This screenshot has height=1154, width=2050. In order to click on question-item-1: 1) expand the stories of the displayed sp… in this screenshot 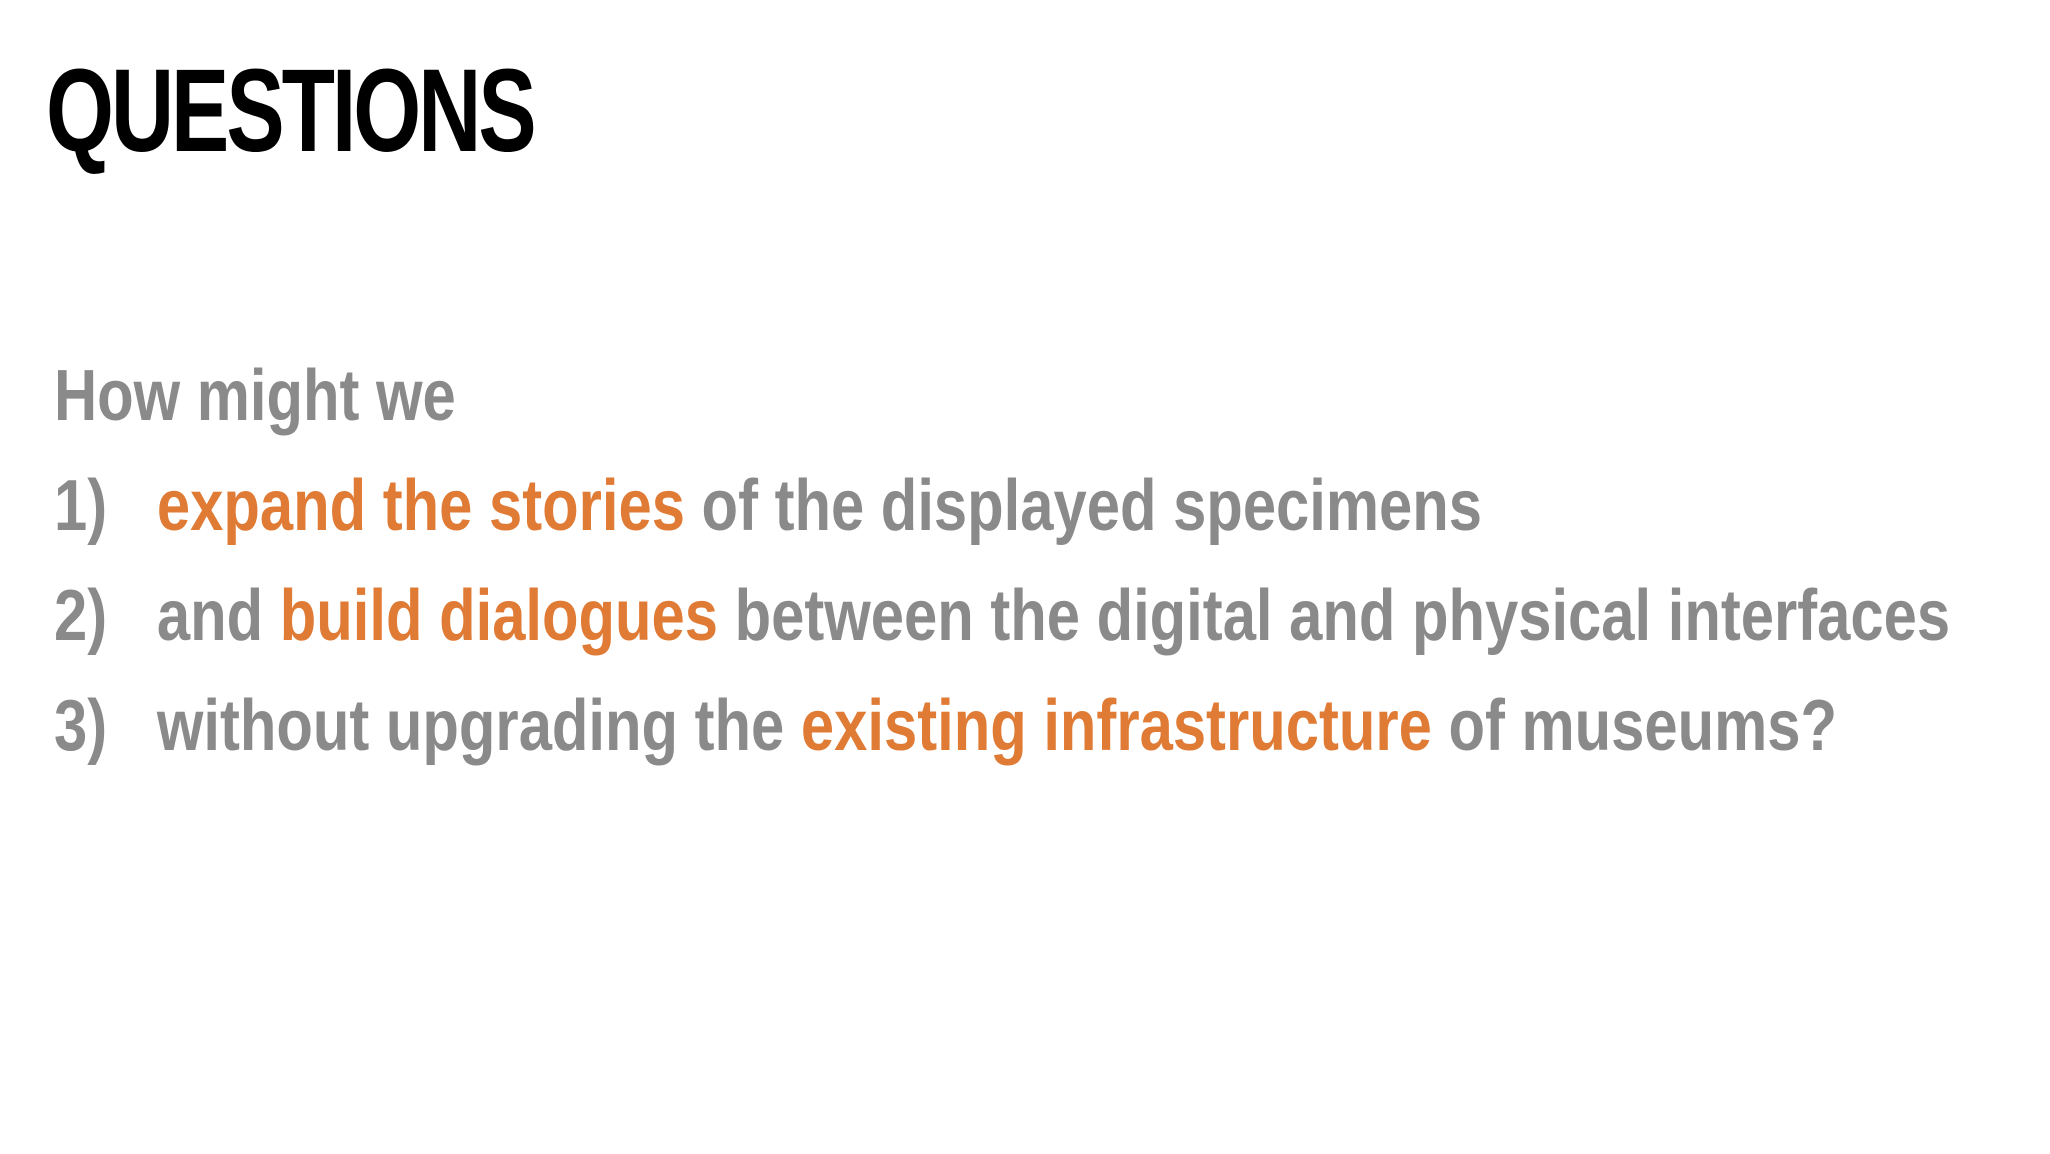, I will do `click(768, 506)`.